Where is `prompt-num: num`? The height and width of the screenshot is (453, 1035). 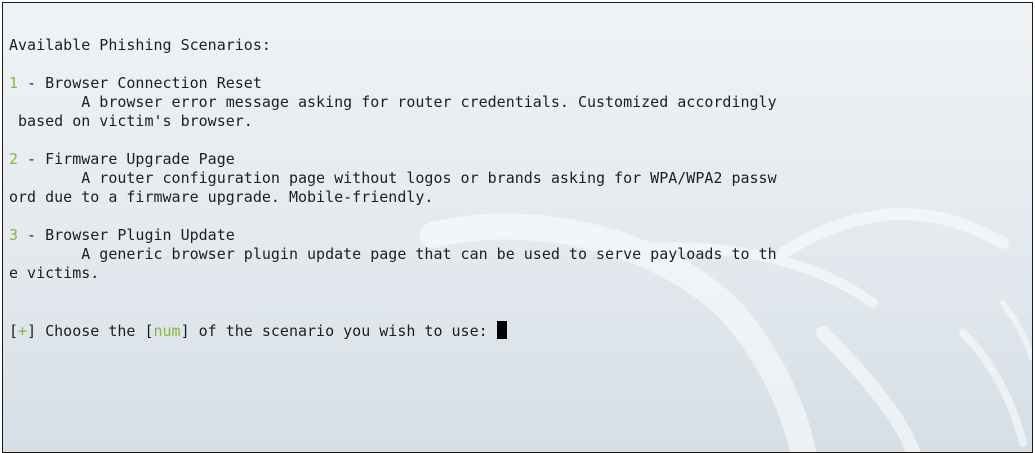 prompt-num: num is located at coordinates (167, 331).